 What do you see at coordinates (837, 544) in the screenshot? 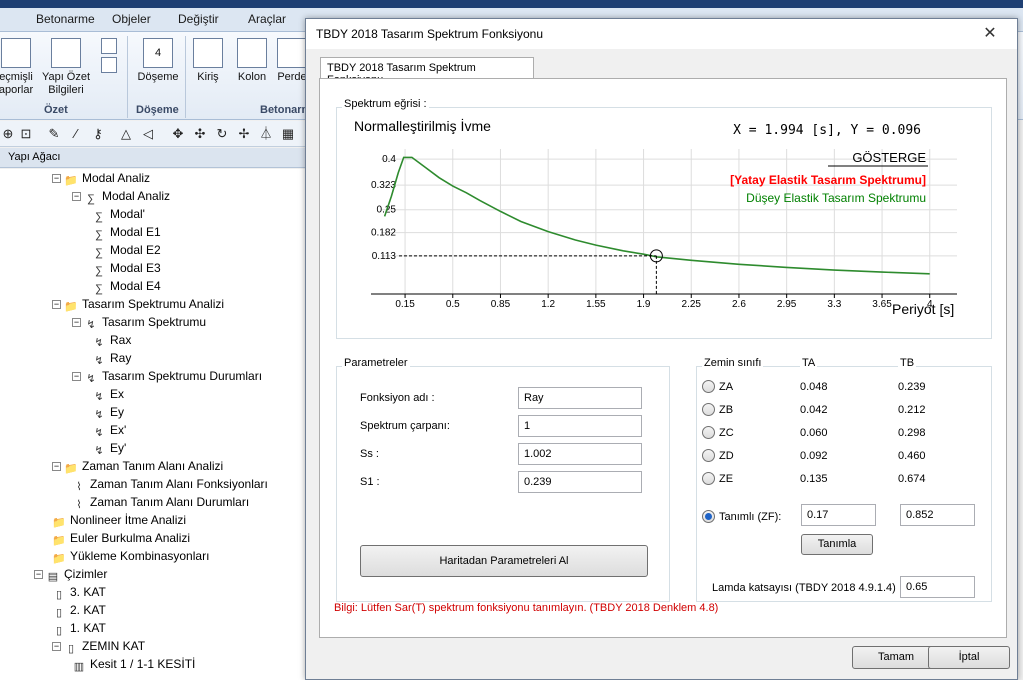
I see `define-button: Tanımla` at bounding box center [837, 544].